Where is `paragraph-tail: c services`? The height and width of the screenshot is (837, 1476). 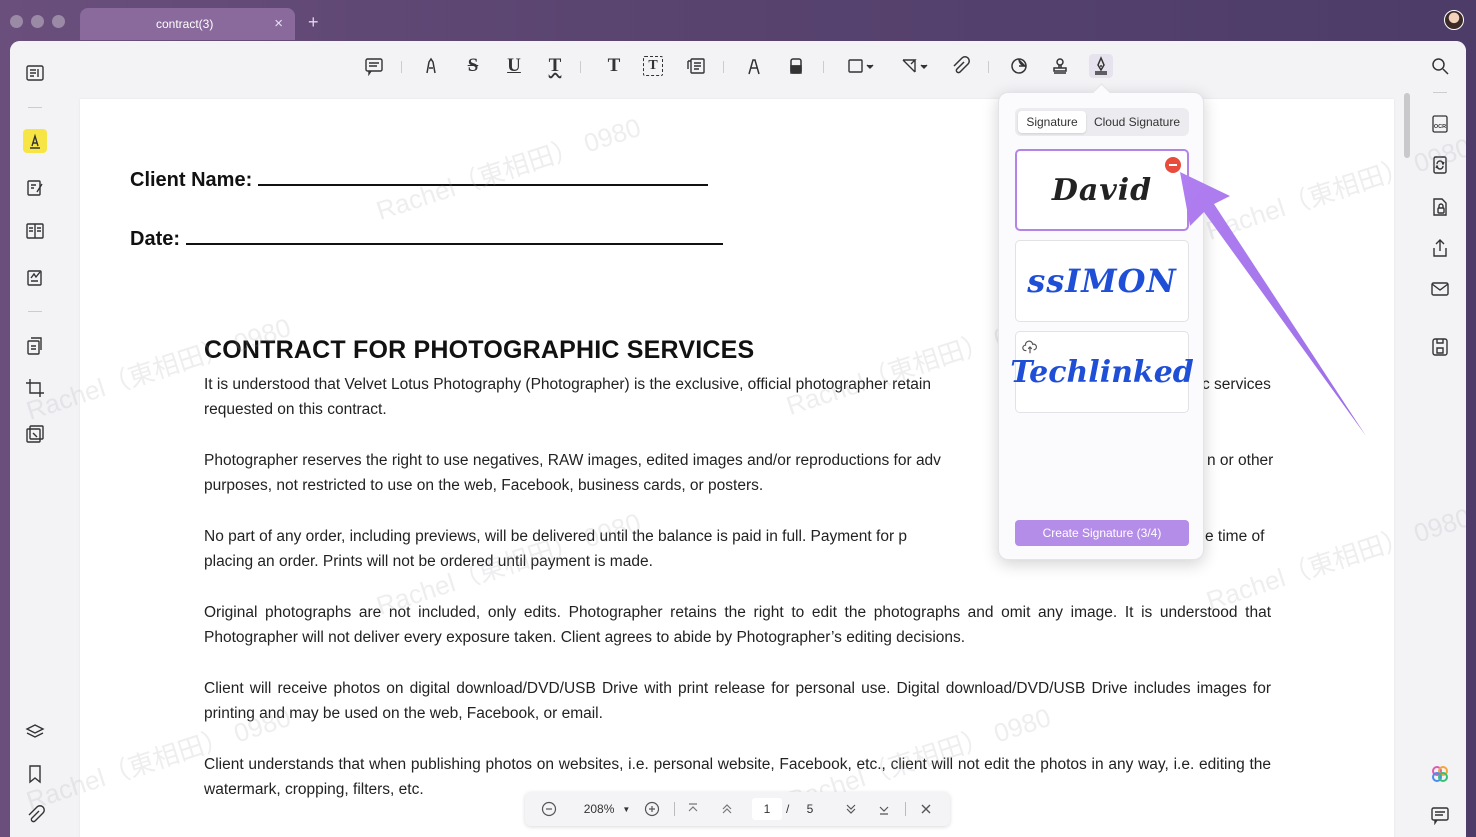 paragraph-tail: c services is located at coordinates (1236, 384).